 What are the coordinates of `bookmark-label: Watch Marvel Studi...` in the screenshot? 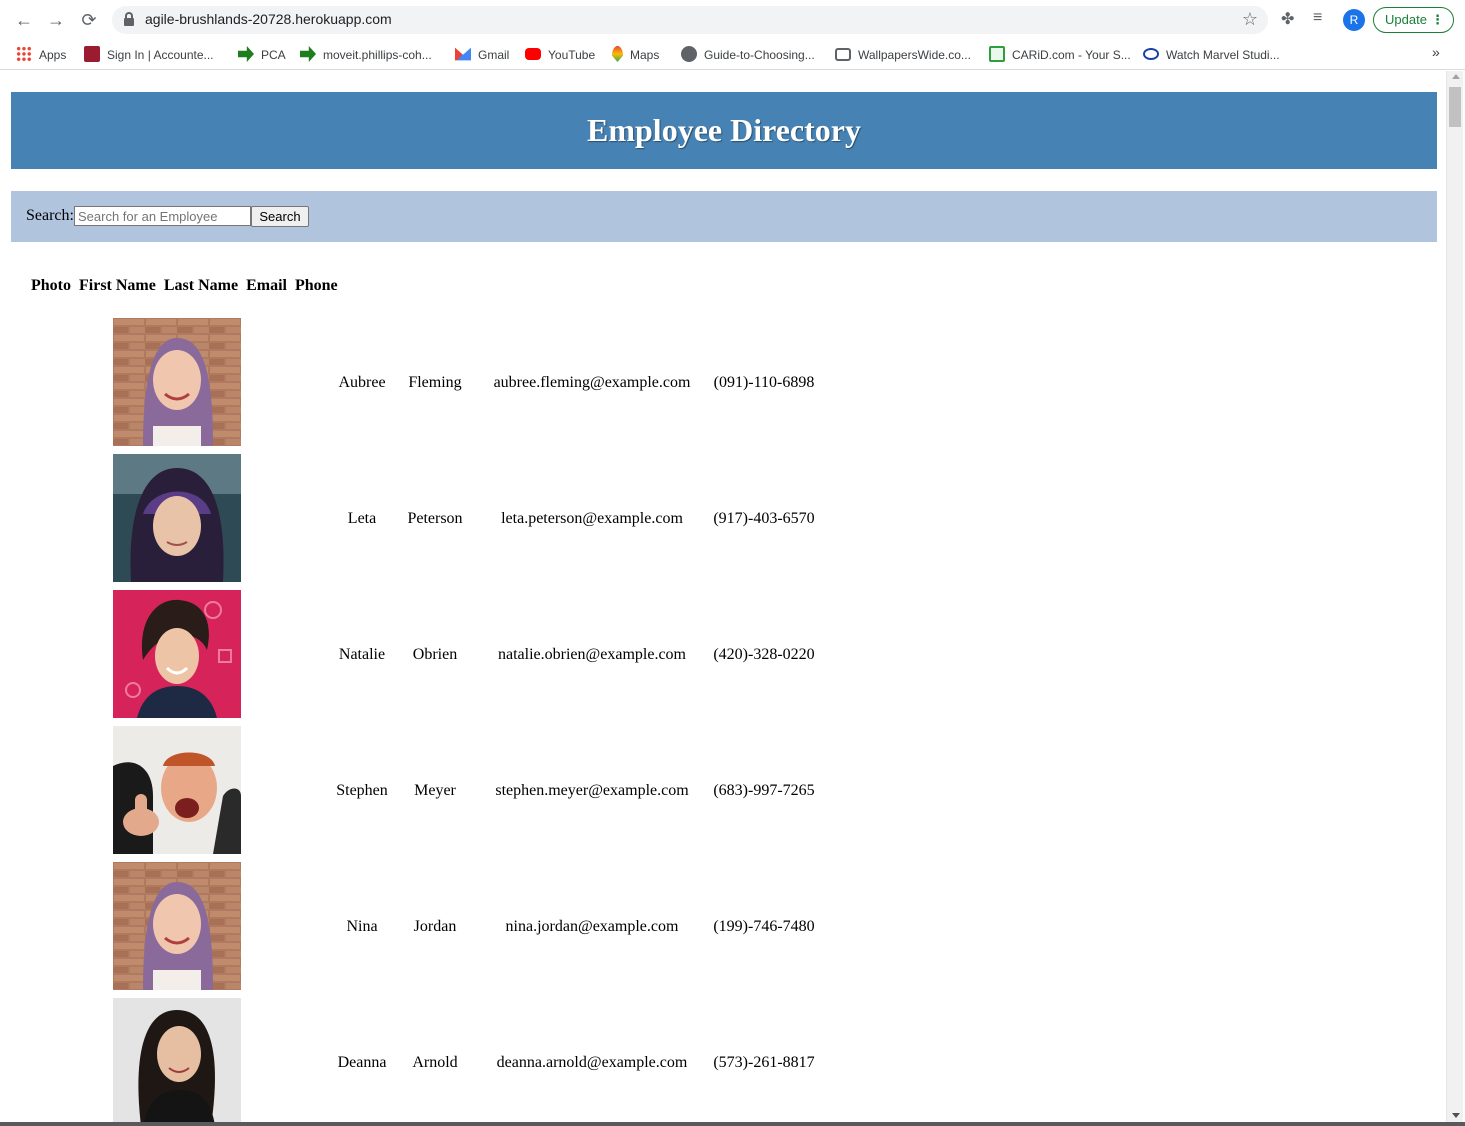 It's located at (1223, 55).